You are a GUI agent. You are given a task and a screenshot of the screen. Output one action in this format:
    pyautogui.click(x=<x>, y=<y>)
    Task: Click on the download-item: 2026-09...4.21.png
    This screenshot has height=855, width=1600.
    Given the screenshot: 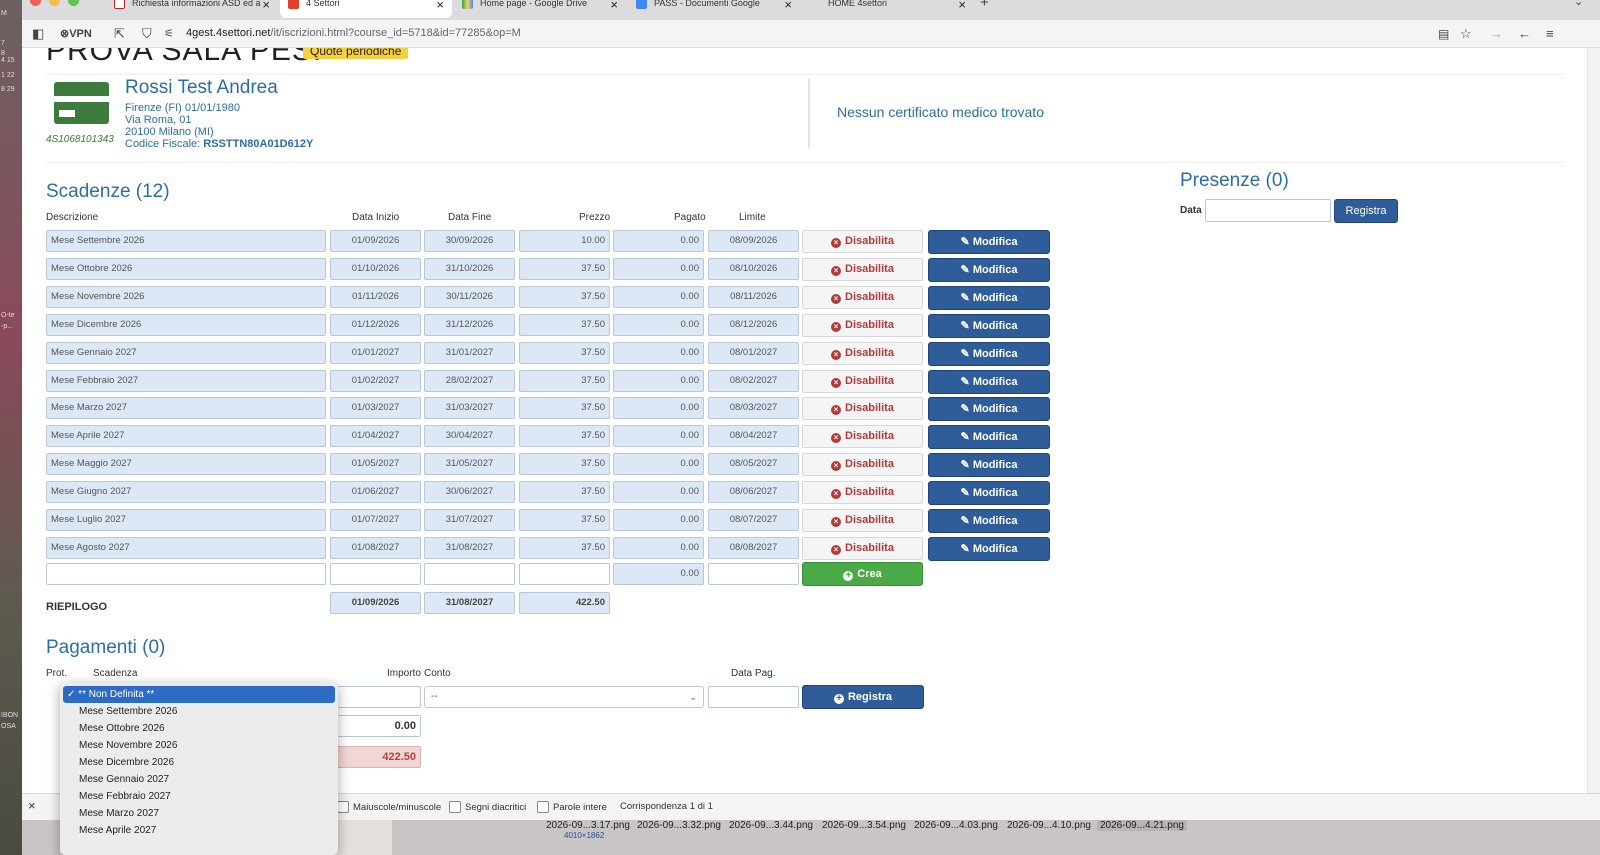 What is the action you would take?
    pyautogui.click(x=1142, y=825)
    